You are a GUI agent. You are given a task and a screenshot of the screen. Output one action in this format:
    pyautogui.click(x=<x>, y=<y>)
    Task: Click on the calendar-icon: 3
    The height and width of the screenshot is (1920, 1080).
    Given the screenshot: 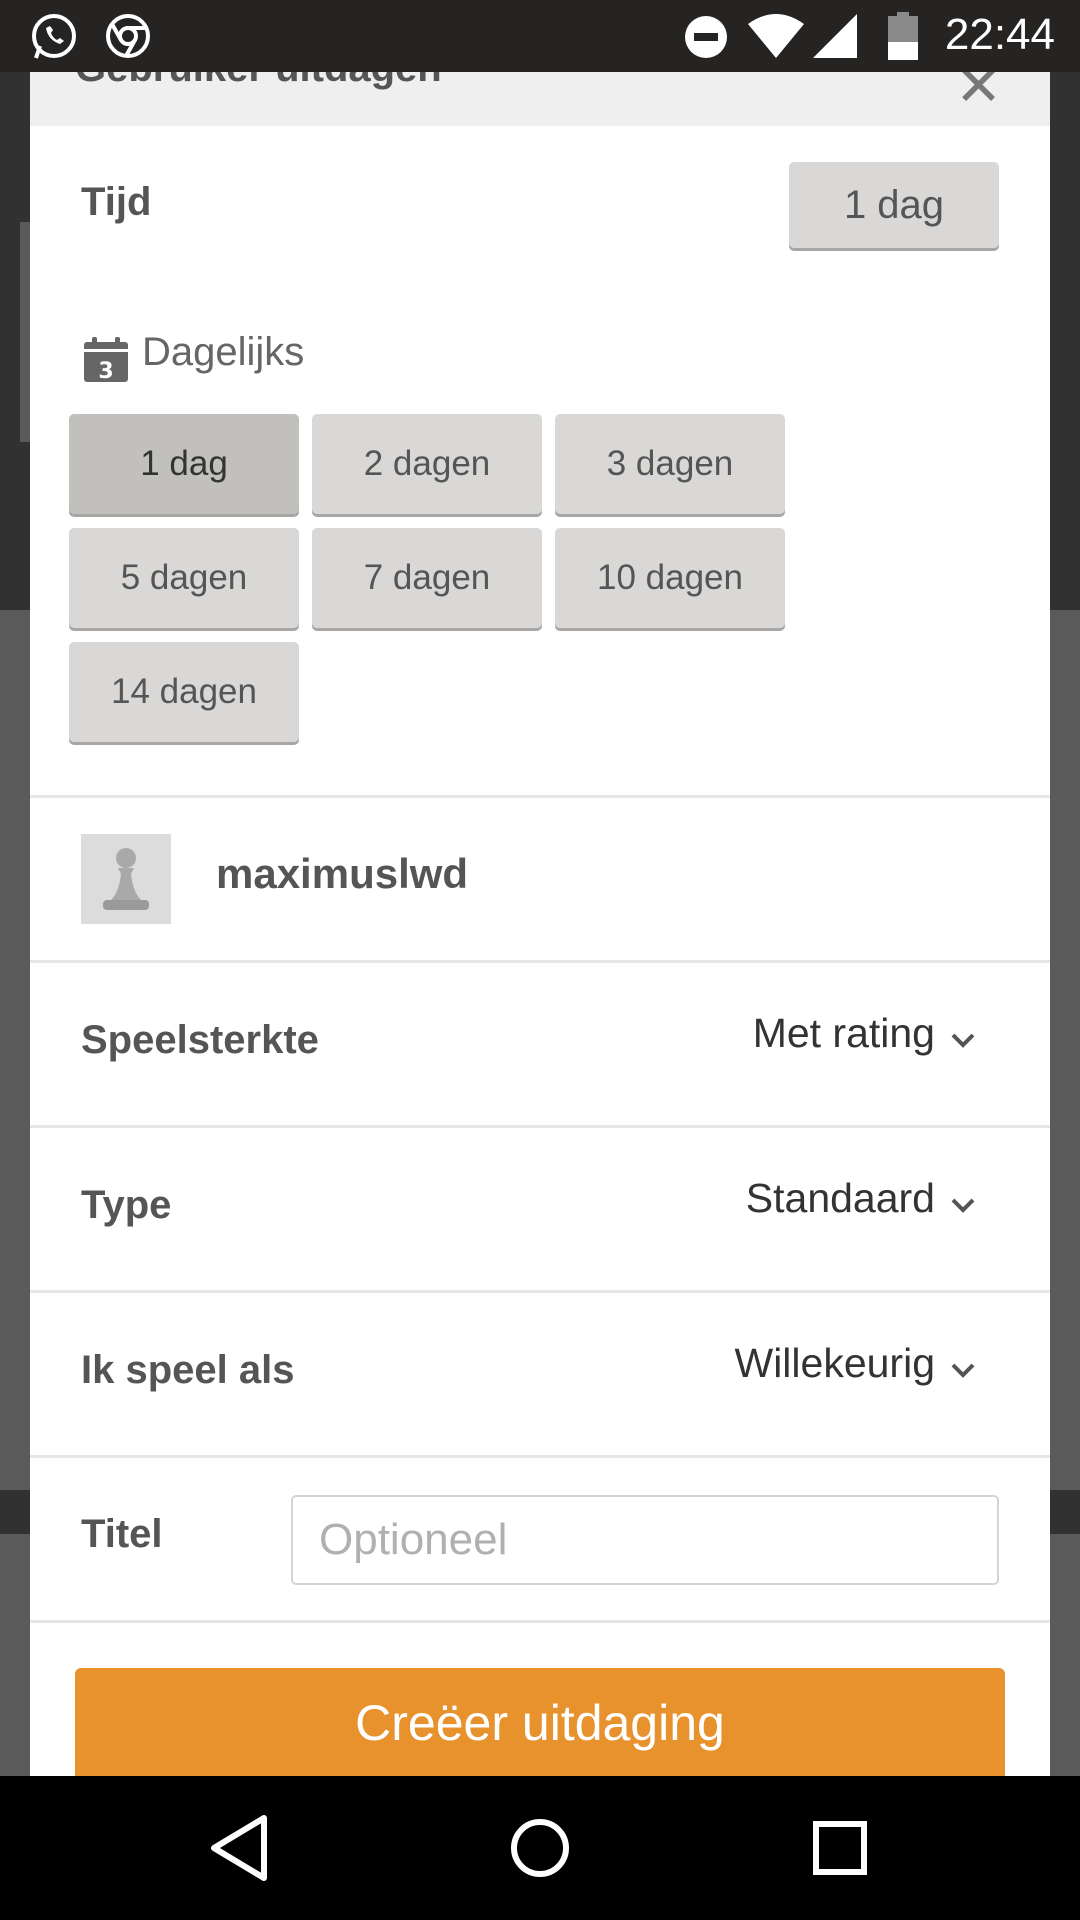 What is the action you would take?
    pyautogui.click(x=106, y=360)
    